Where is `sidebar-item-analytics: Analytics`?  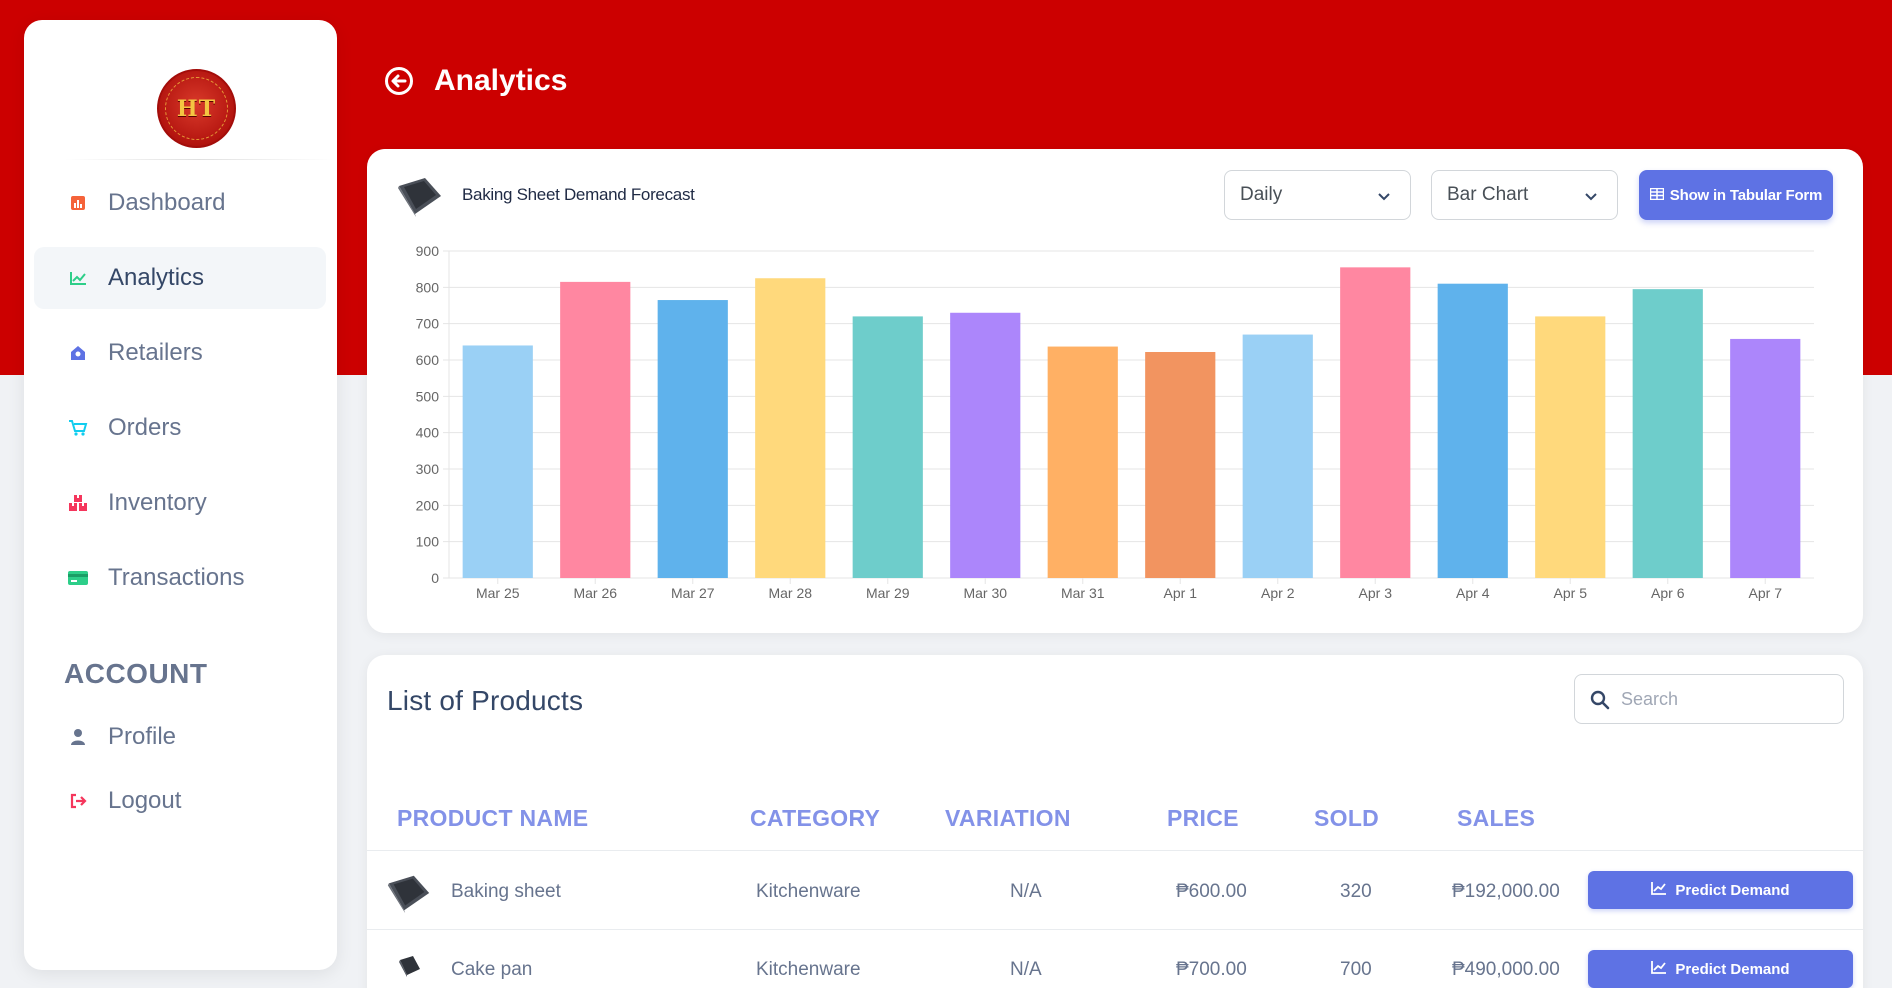
sidebar-item-analytics: Analytics is located at coordinates (180, 278).